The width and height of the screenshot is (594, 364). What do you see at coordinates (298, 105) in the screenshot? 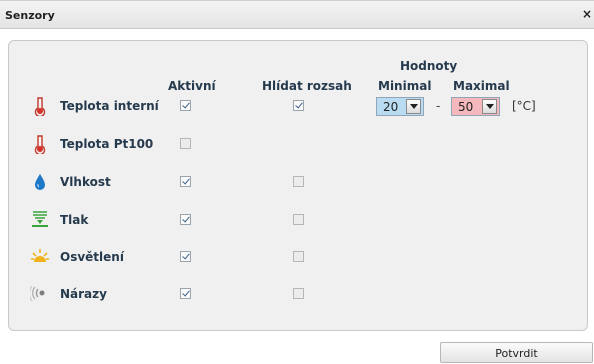
I see `watch-range-checkbox-teplota-interni` at bounding box center [298, 105].